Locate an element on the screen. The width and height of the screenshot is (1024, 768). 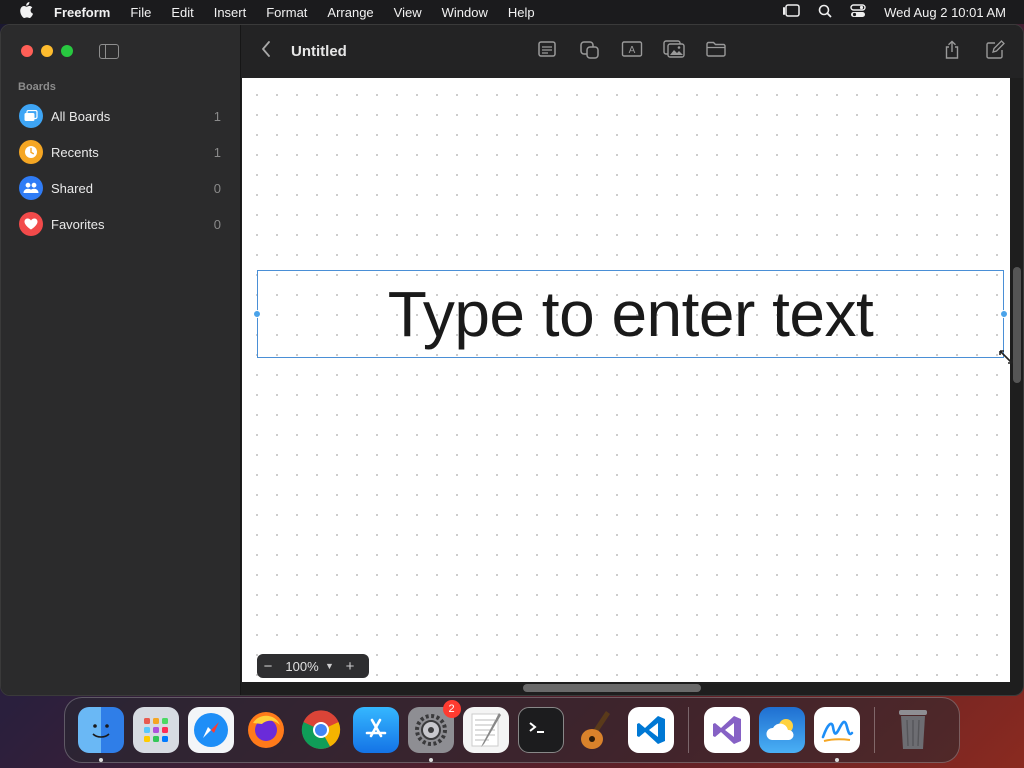
menu-format: Format is located at coordinates (286, 12).